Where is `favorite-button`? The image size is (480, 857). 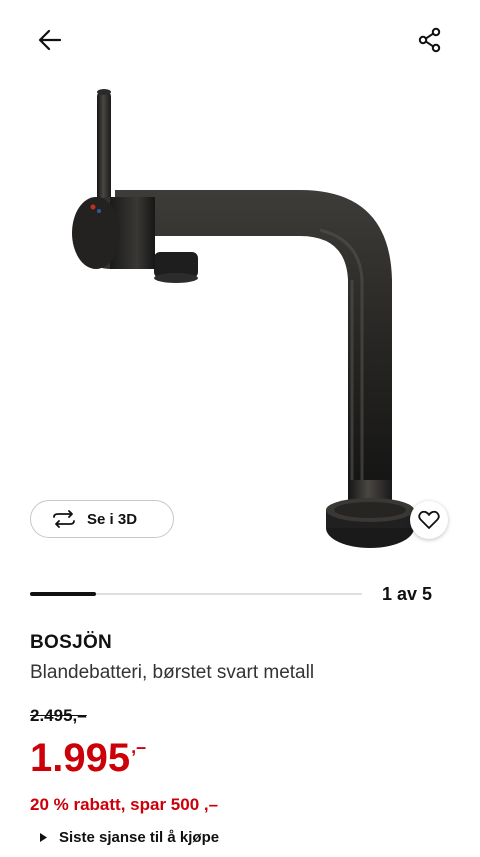 favorite-button is located at coordinates (429, 520).